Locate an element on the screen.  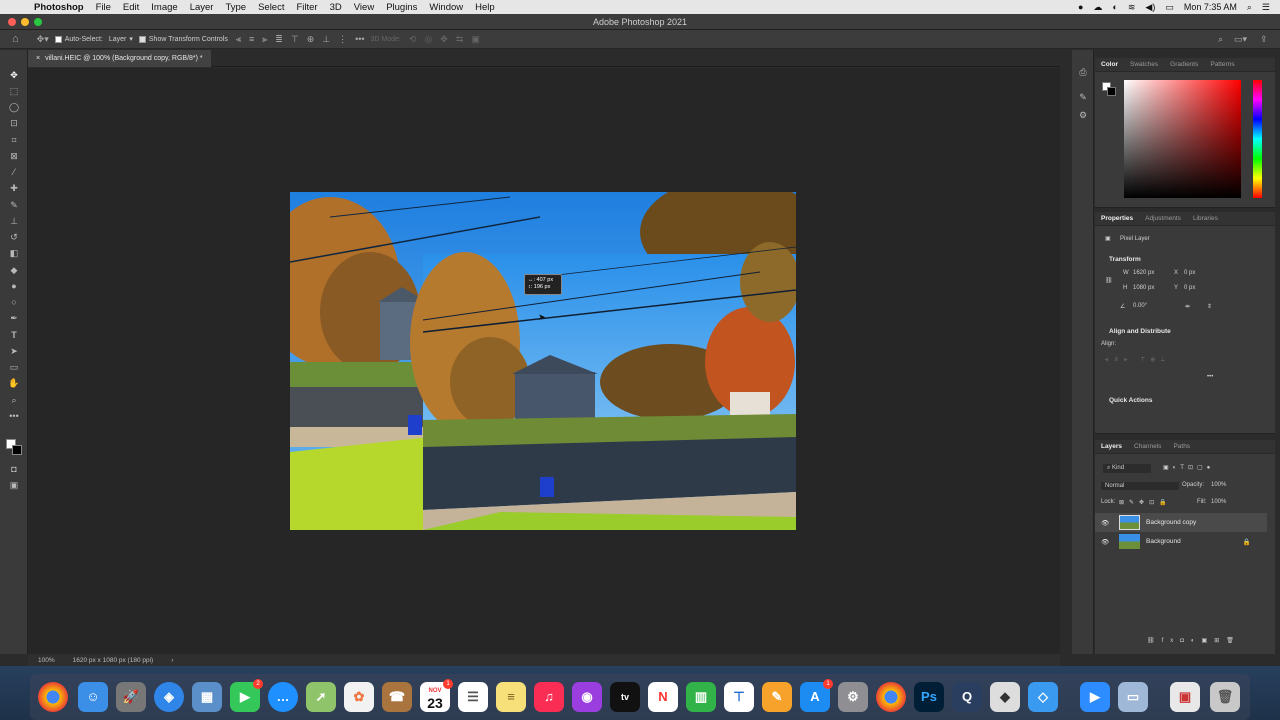
distribute-icon: ≣ is located at coordinates (279, 39).